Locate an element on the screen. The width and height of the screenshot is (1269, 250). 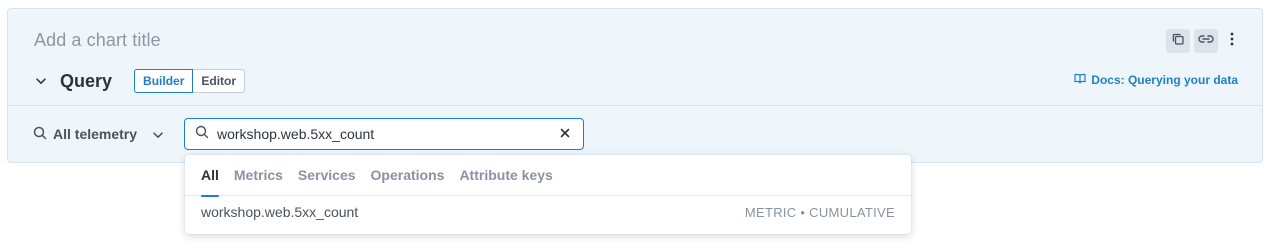
link-button is located at coordinates (1206, 41).